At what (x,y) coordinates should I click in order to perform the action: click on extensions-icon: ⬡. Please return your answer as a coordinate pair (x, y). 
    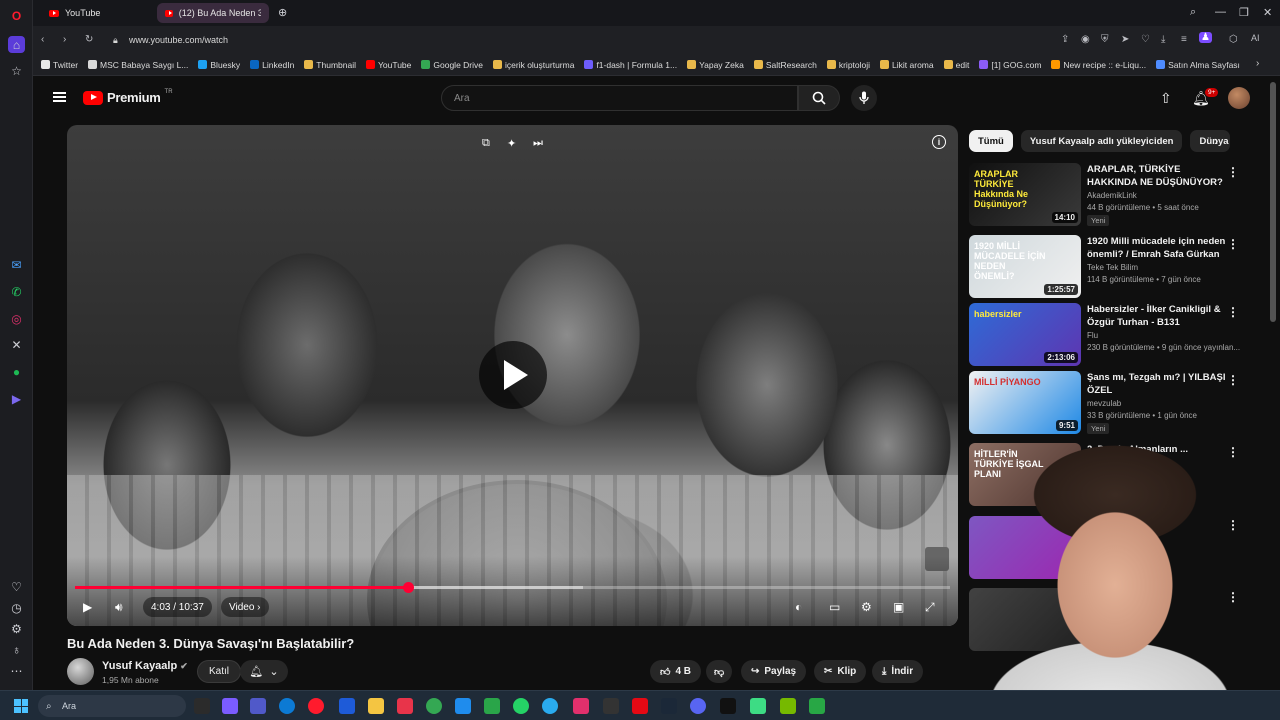
    Looking at the image, I should click on (1233, 39).